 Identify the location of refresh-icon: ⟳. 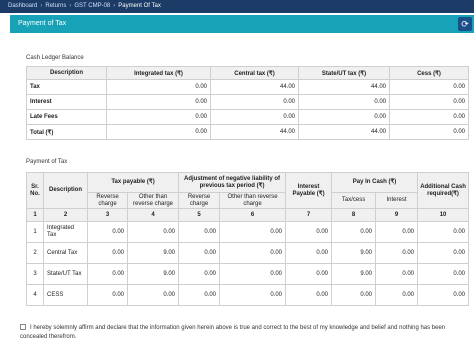
(465, 24).